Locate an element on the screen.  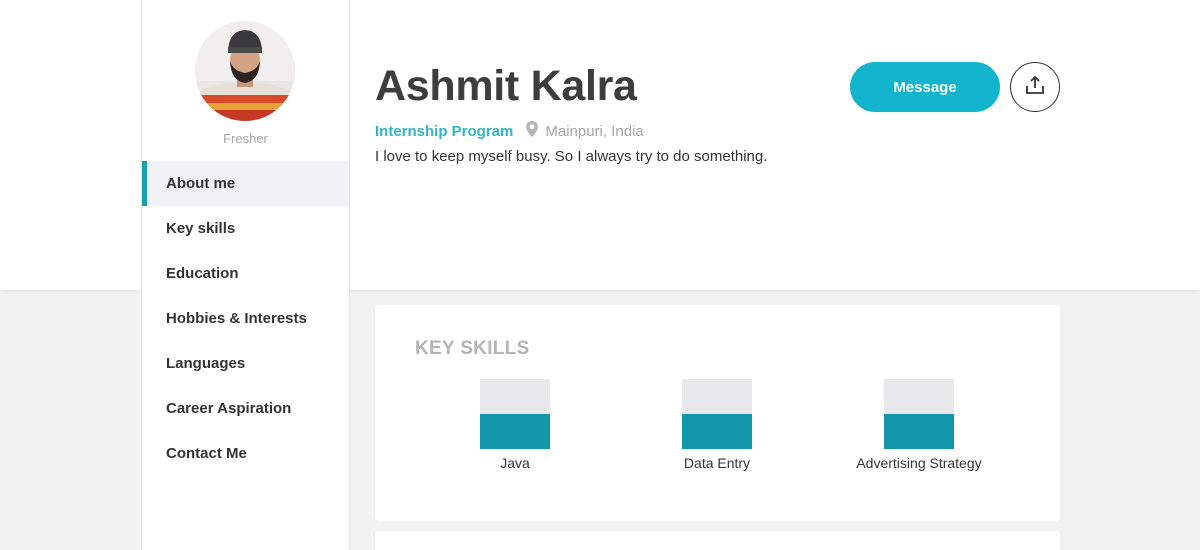
program-label: Internship Program is located at coordinates (444, 131).